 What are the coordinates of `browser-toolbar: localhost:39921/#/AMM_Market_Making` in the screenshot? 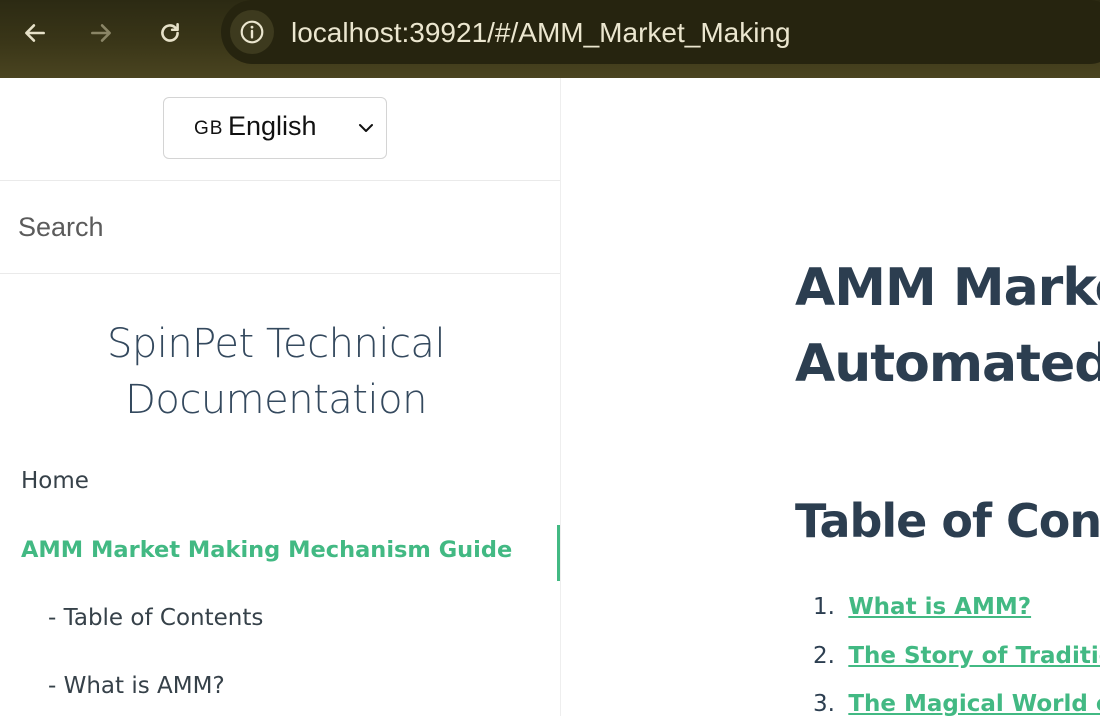 It's located at (550, 39).